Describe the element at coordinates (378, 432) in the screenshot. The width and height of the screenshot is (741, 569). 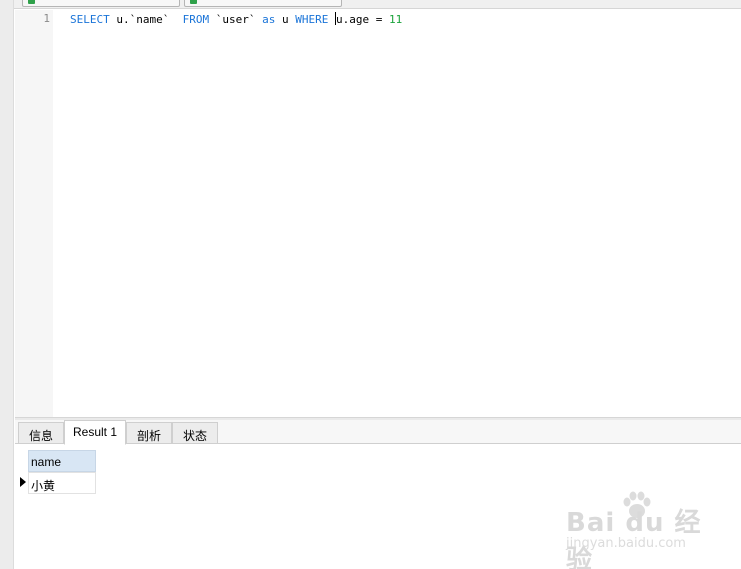
I see `result-tabbar: 信息 Result 1 剖析 状态` at that location.